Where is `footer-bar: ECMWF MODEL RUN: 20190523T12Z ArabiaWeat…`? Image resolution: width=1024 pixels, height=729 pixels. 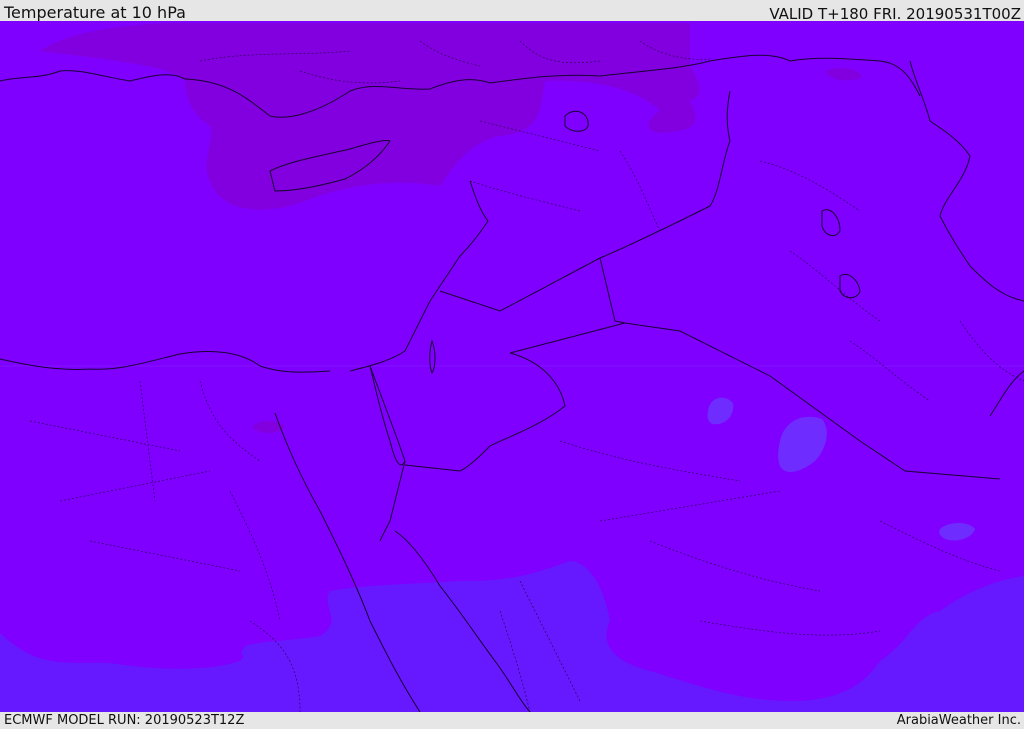 footer-bar: ECMWF MODEL RUN: 20190523T12Z ArabiaWeat… is located at coordinates (512, 720).